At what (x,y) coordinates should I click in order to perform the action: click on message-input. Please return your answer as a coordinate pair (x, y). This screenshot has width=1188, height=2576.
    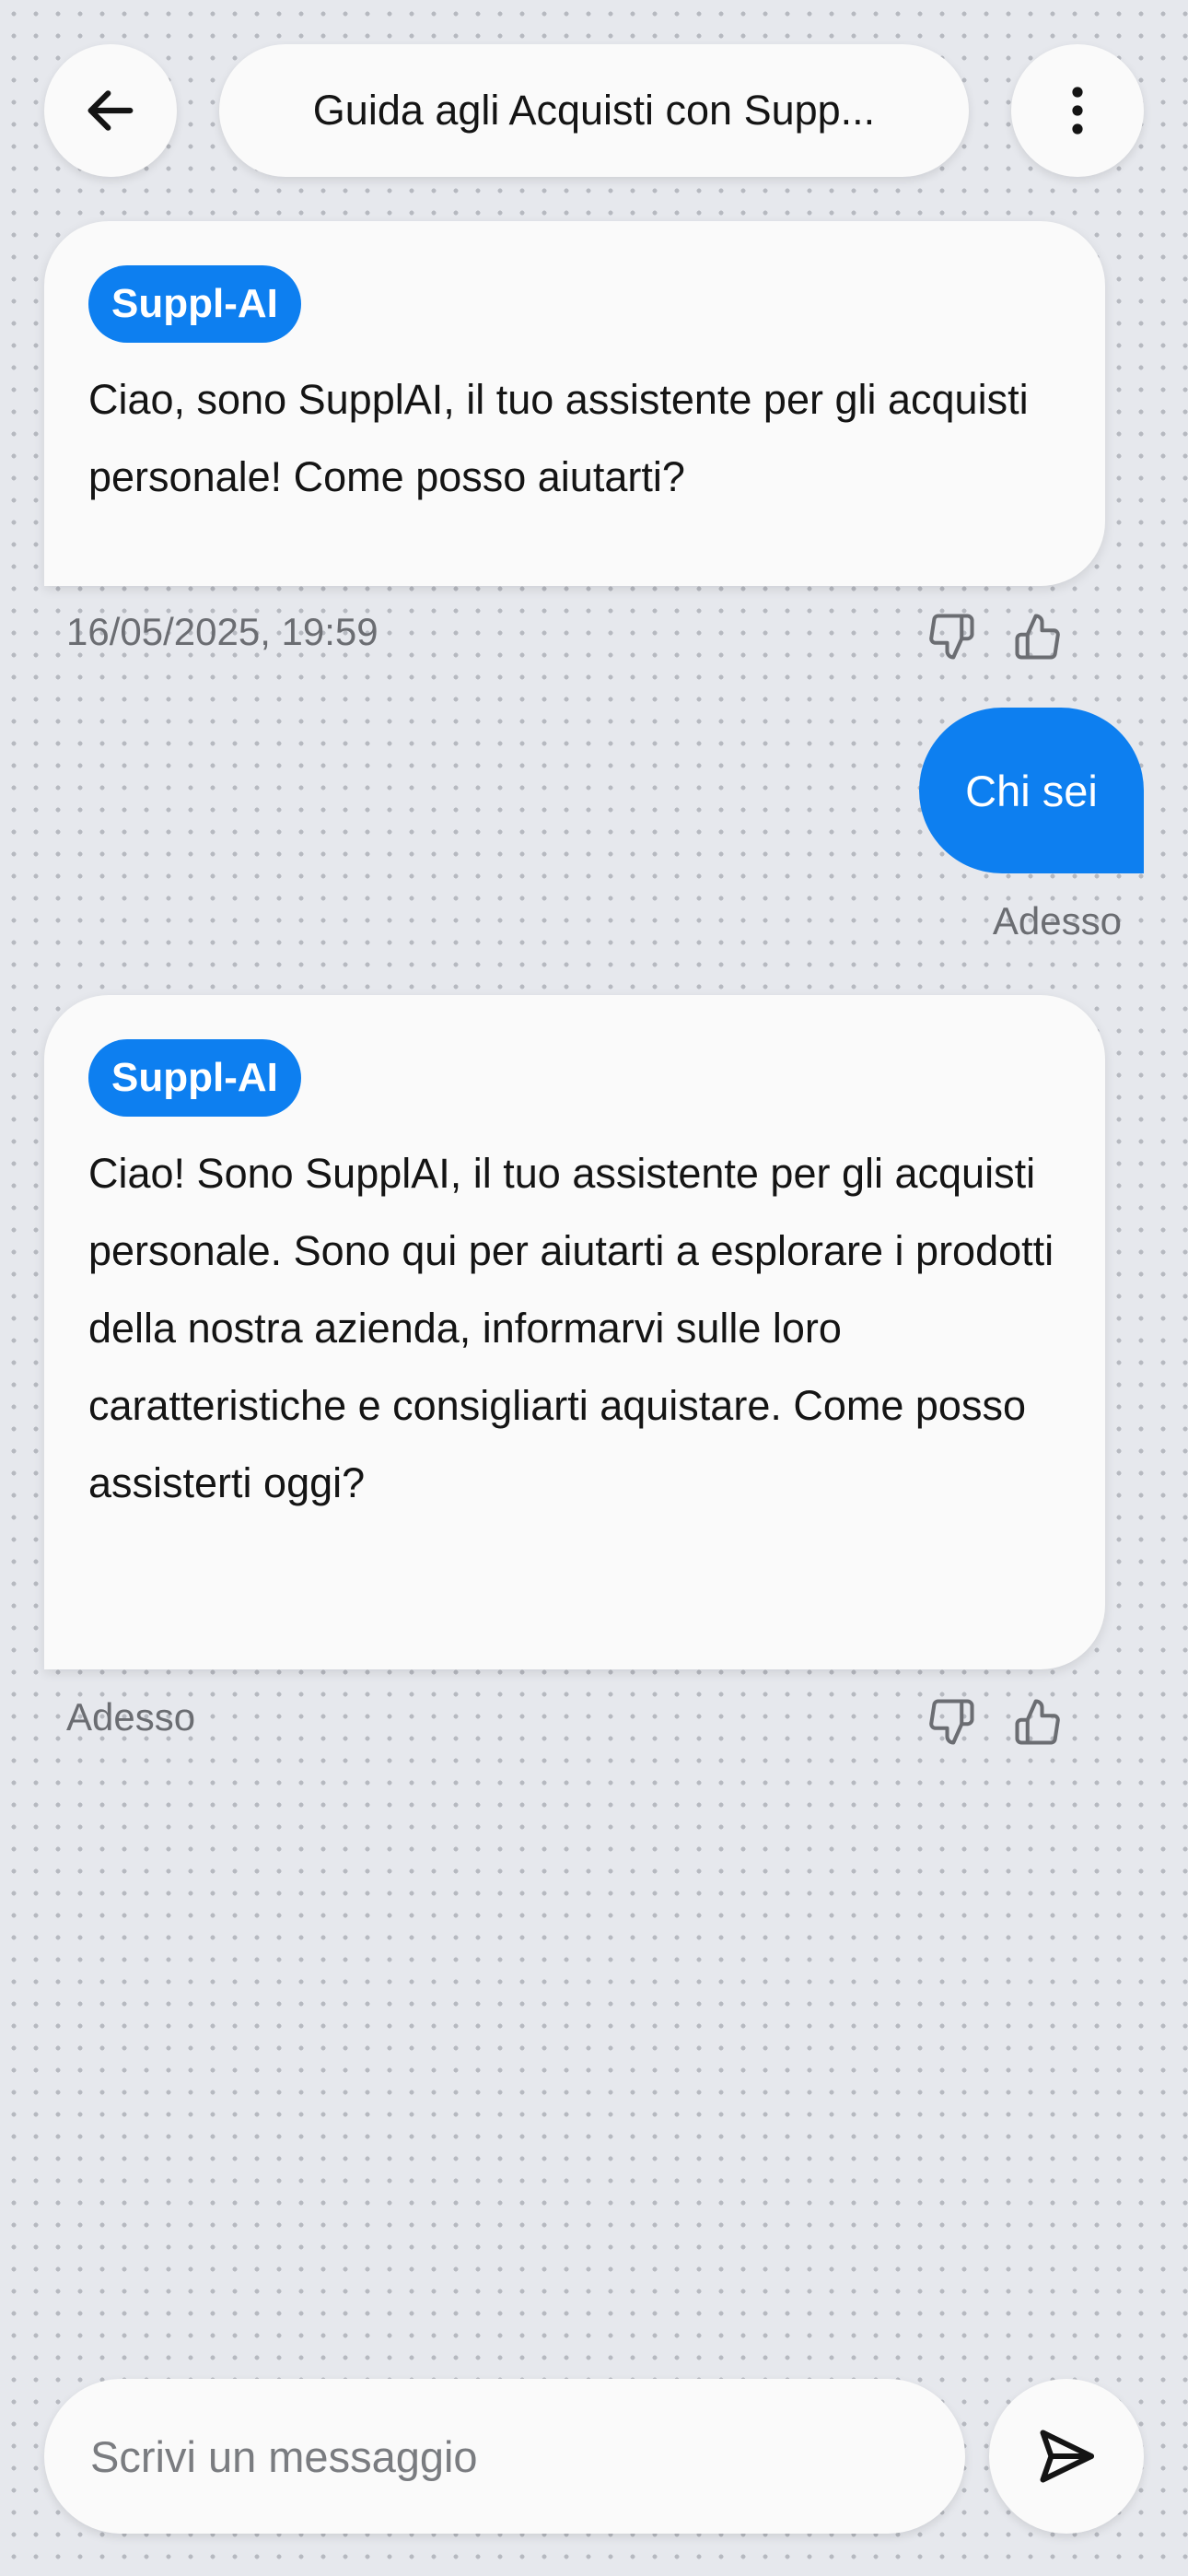
    Looking at the image, I should click on (504, 2456).